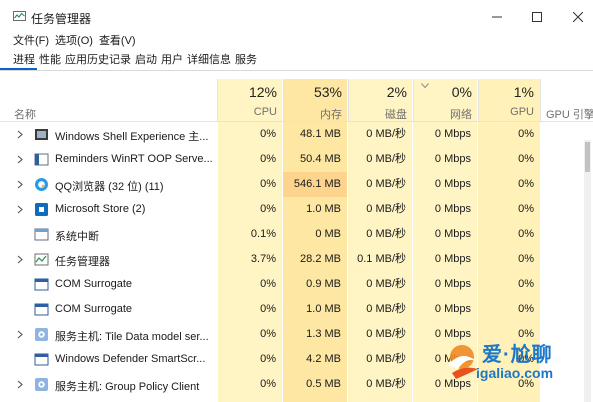 The image size is (593, 402). Describe the element at coordinates (323, 384) in the screenshot. I see `cell-mem: 0.5 MB` at that location.